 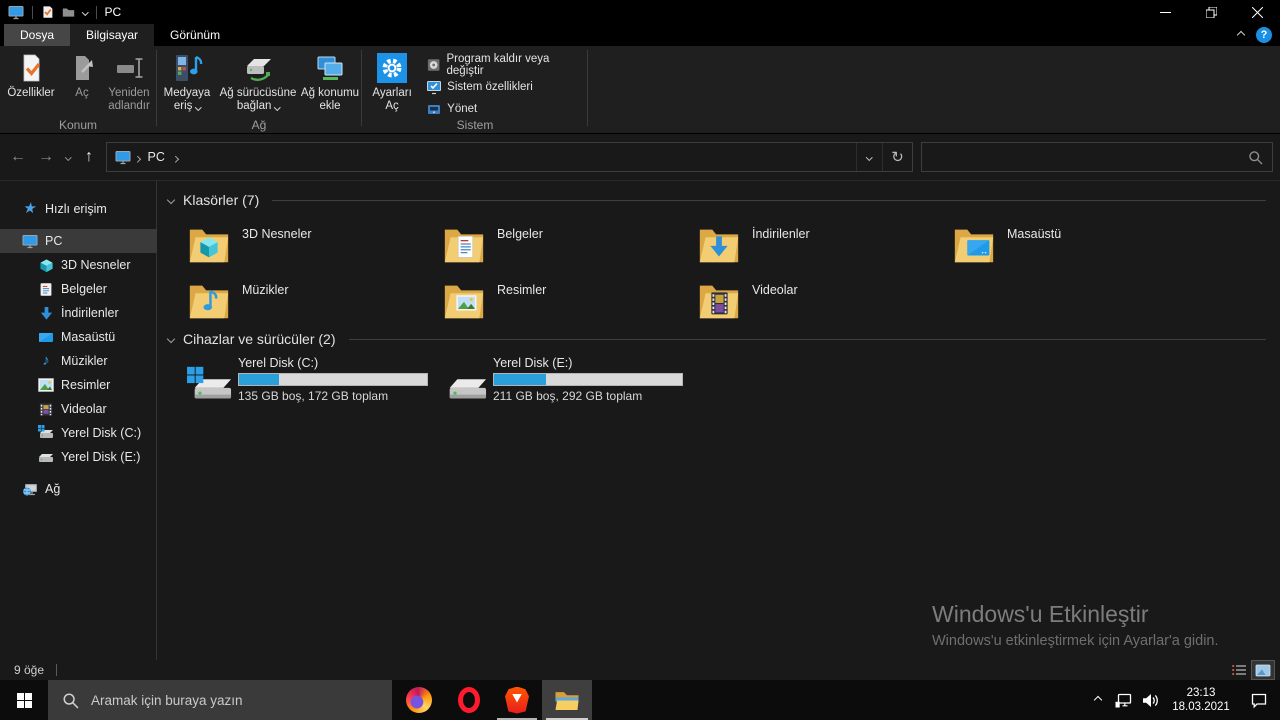 What do you see at coordinates (1254, 35) in the screenshot?
I see `ribbon-controls: ?` at bounding box center [1254, 35].